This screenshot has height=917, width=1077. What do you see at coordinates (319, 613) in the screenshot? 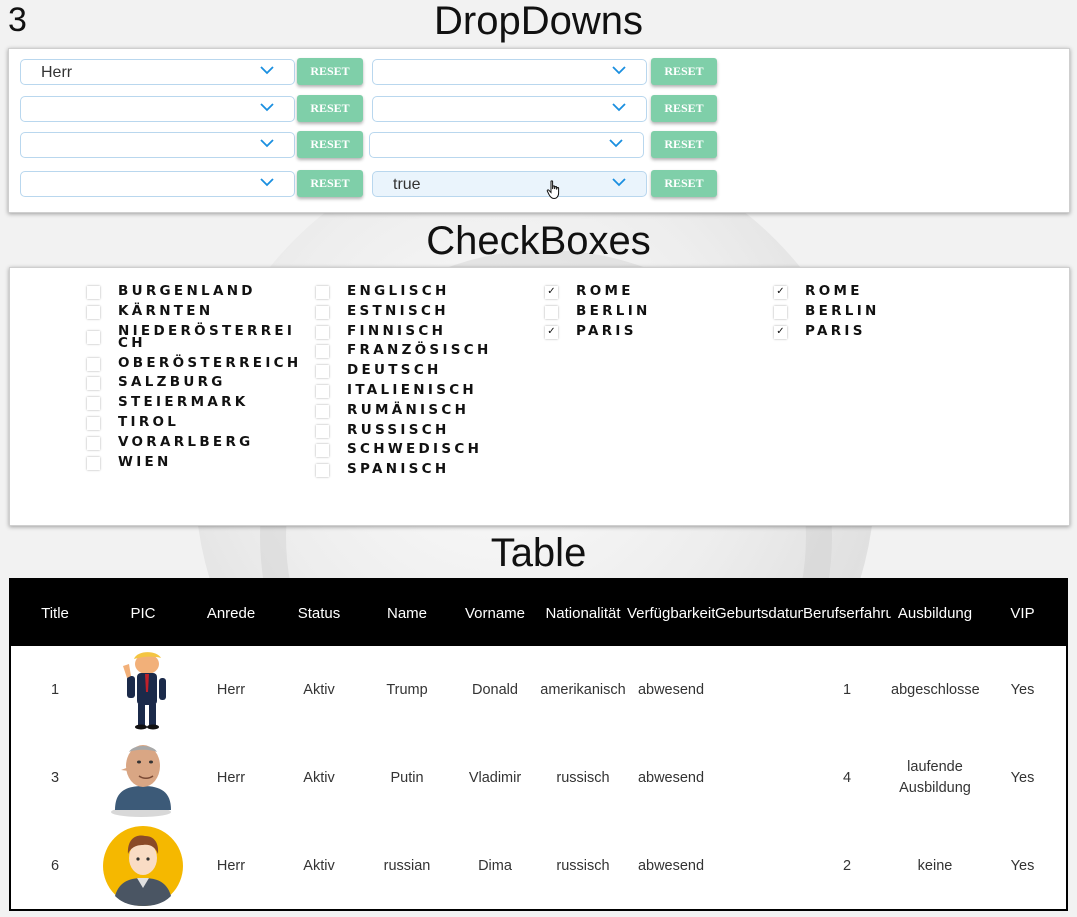
I see `column-header: Status` at bounding box center [319, 613].